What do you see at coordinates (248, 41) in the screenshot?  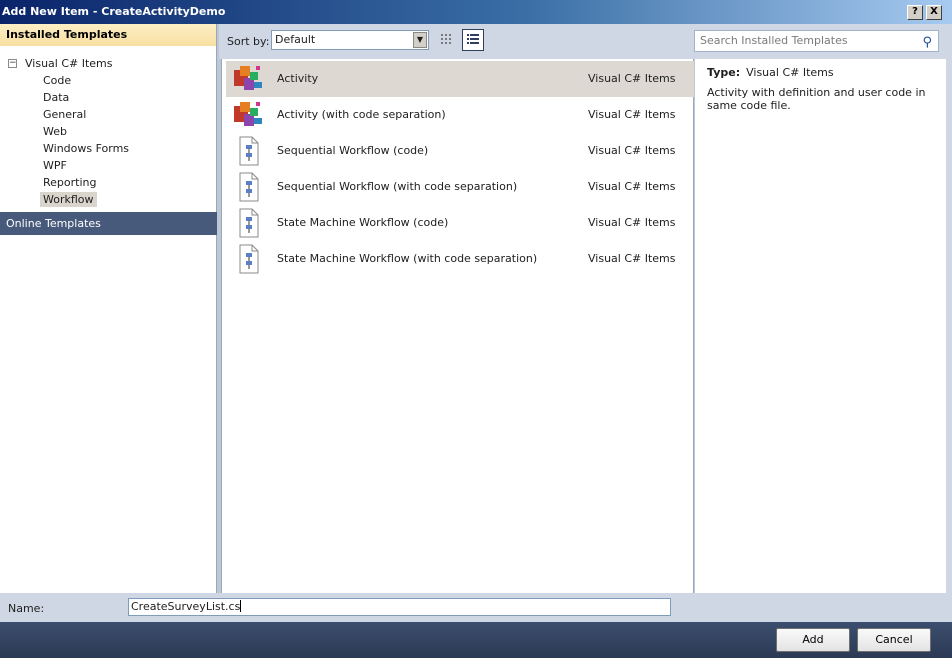 I see `sort-label: Sort by:` at bounding box center [248, 41].